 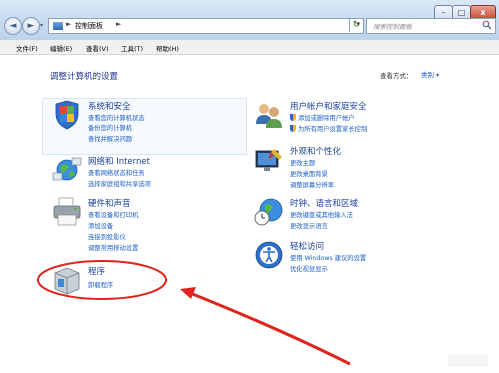 I want to click on annotation-circle, so click(x=102, y=280).